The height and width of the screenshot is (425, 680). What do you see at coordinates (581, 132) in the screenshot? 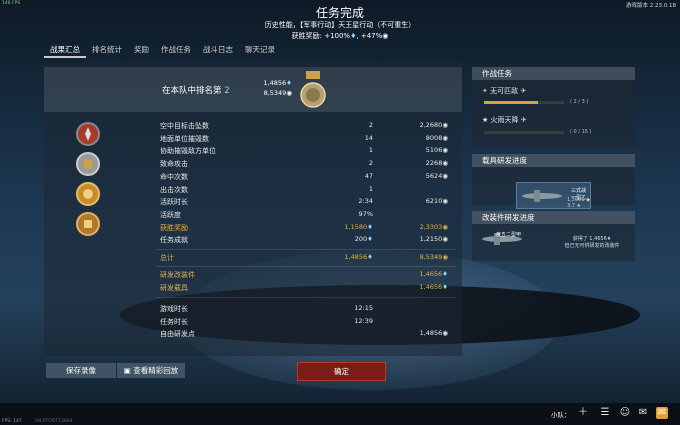
I see `mission-count: ( 0 / 15 )` at bounding box center [581, 132].